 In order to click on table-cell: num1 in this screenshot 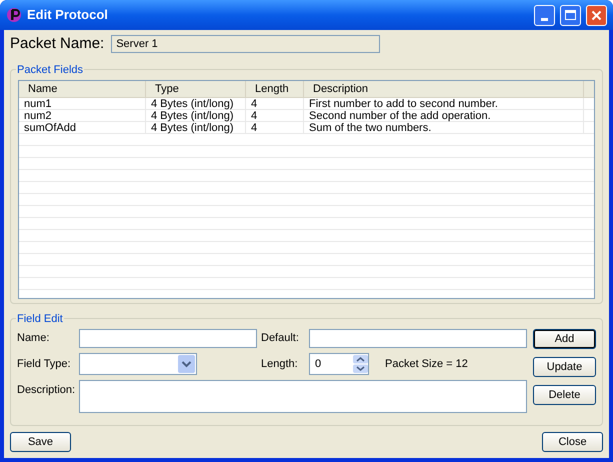, I will do `click(82, 104)`.